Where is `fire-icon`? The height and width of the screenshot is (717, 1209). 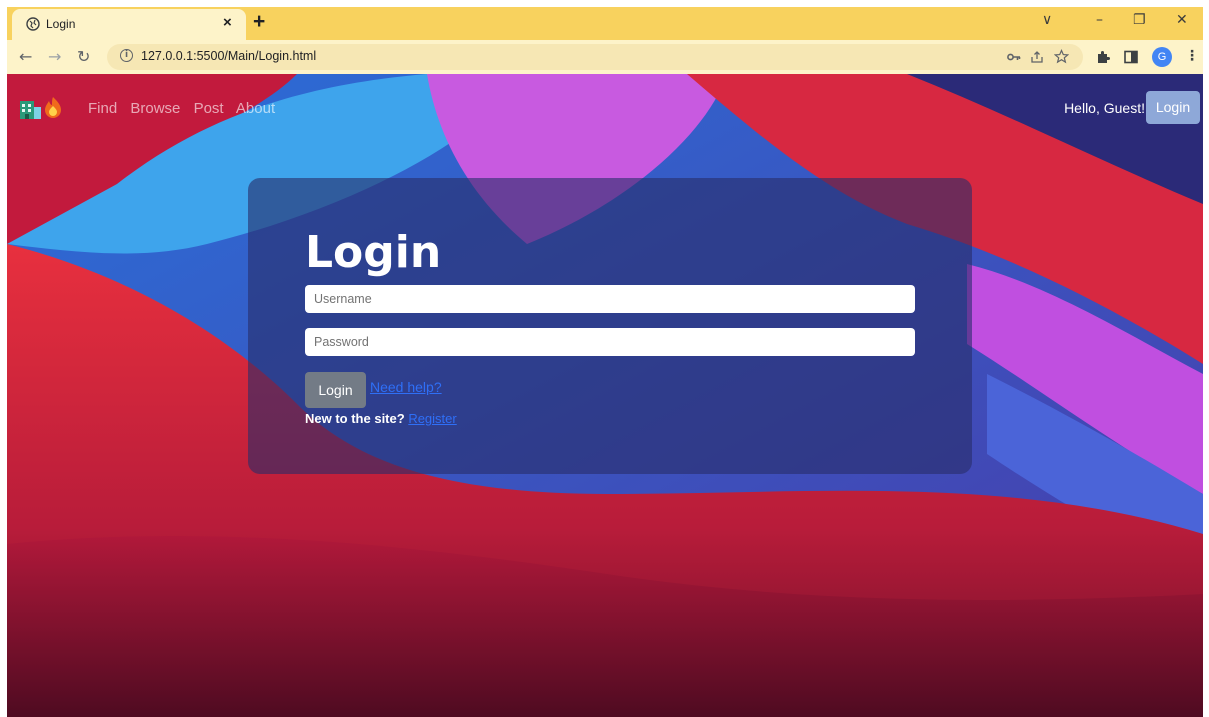
fire-icon is located at coordinates (53, 107).